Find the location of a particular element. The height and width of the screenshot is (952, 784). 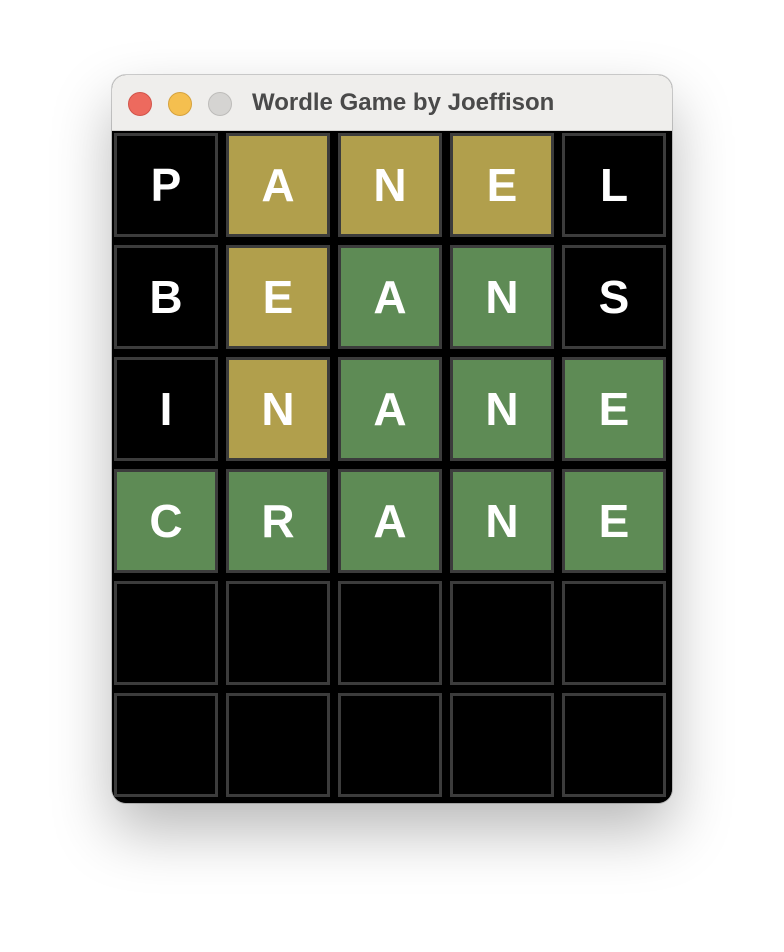

letter-tile-present: A is located at coordinates (278, 185).